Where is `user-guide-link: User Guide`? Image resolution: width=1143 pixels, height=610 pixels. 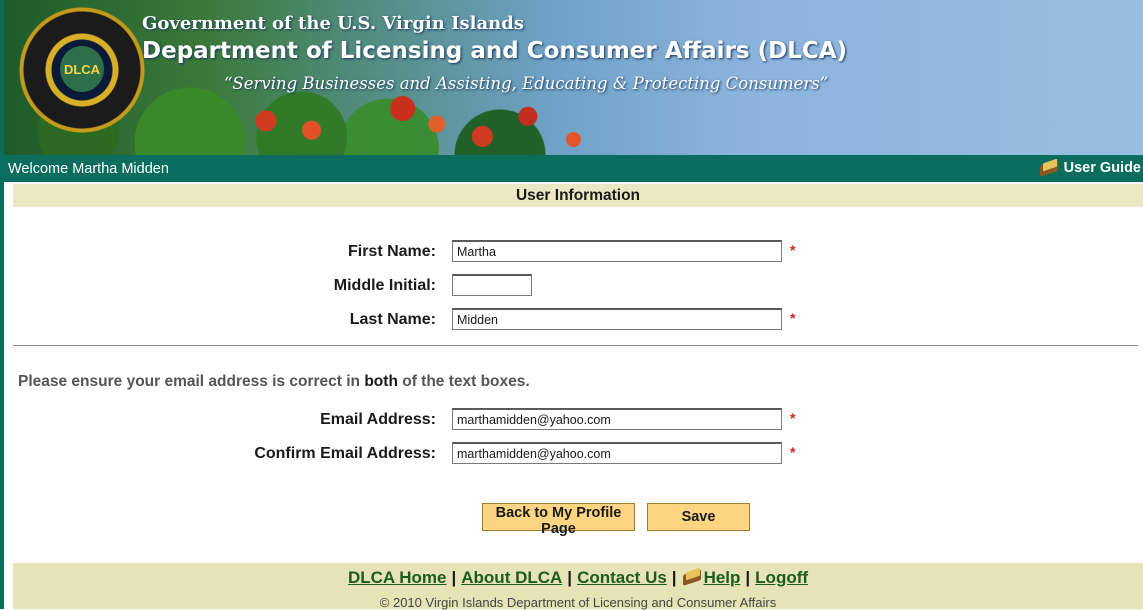
user-guide-link: User Guide is located at coordinates (1089, 168).